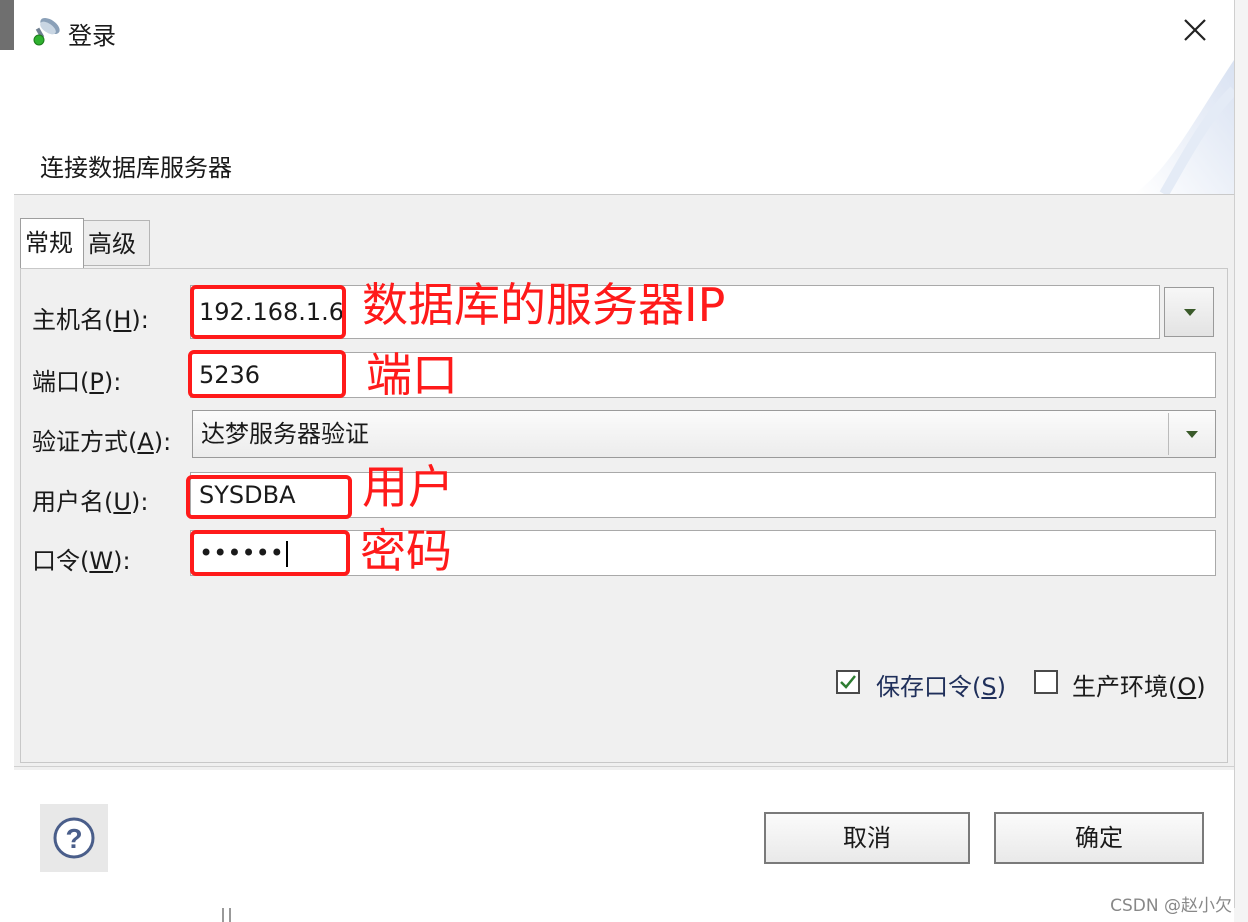 The width and height of the screenshot is (1248, 922). I want to click on save-password-checkbox, so click(848, 682).